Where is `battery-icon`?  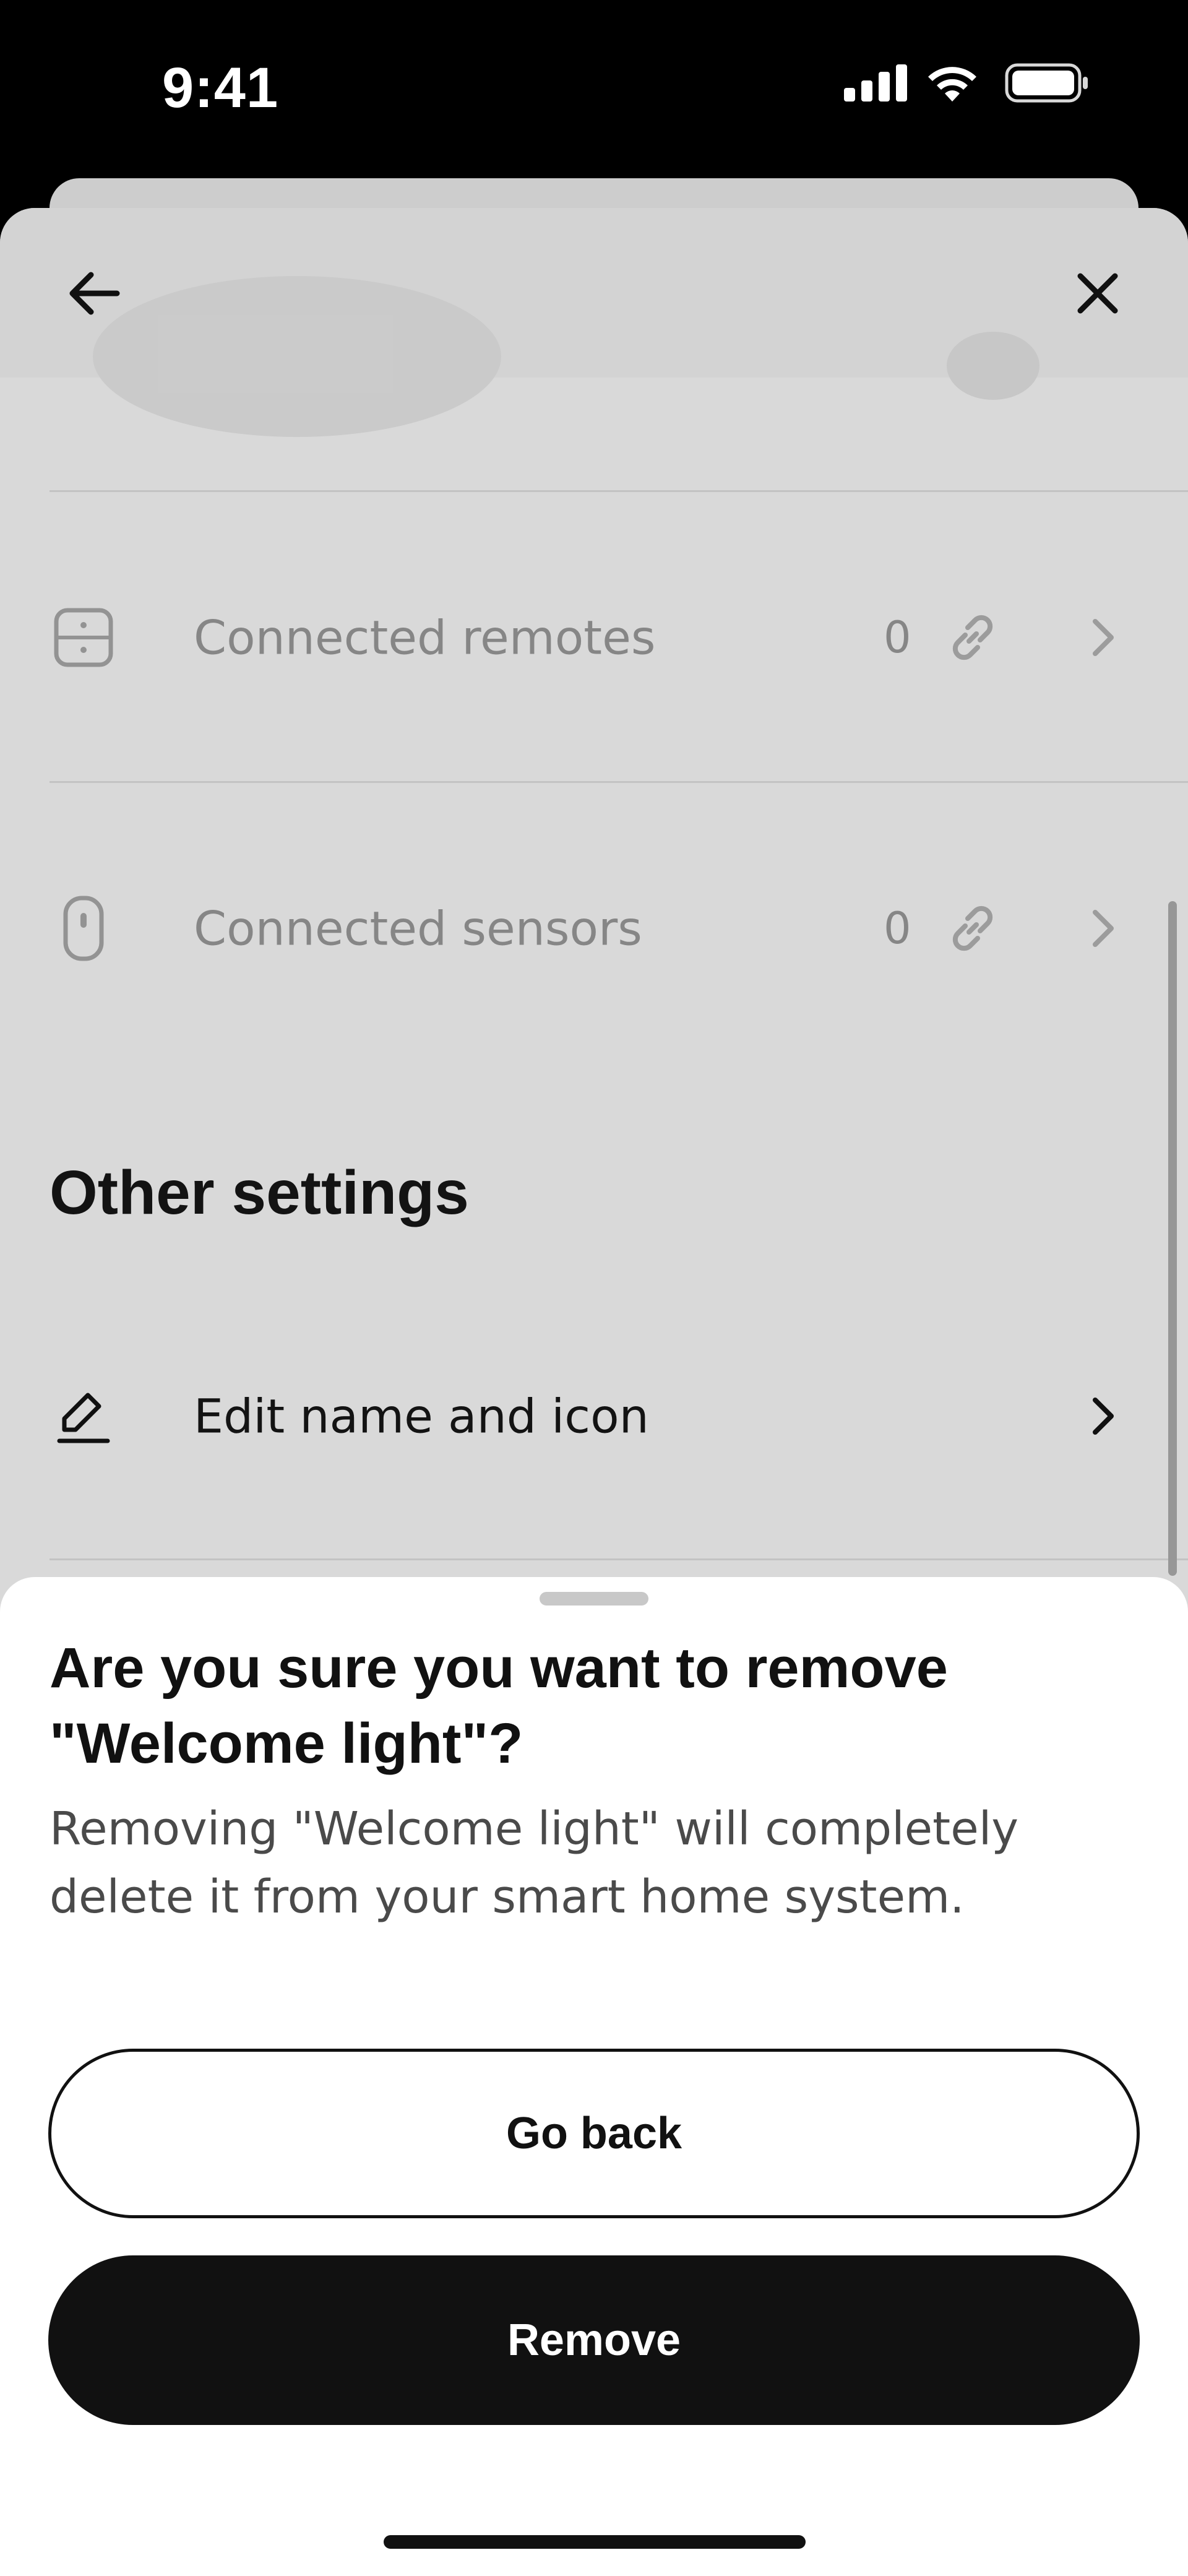 battery-icon is located at coordinates (1046, 83).